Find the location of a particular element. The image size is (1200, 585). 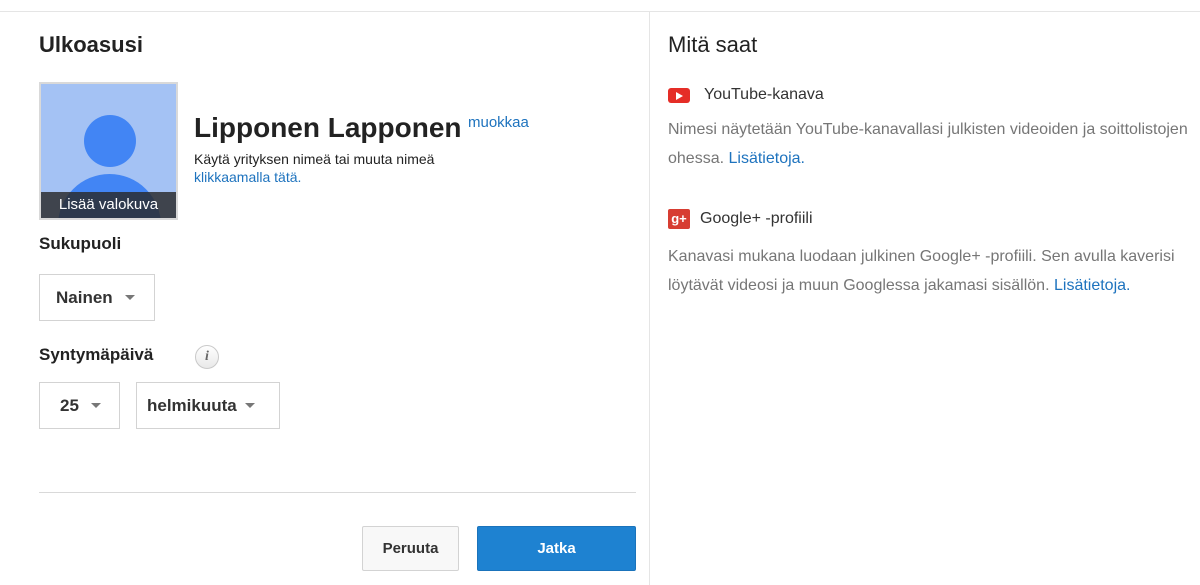

birthday-month-value: helmikuuta is located at coordinates (192, 405).